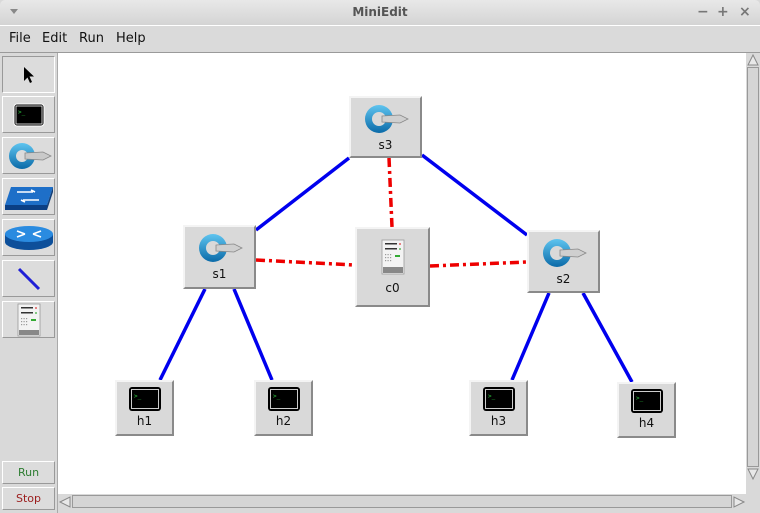 This screenshot has width=760, height=513. What do you see at coordinates (745, 12) in the screenshot?
I see `close-button: ×` at bounding box center [745, 12].